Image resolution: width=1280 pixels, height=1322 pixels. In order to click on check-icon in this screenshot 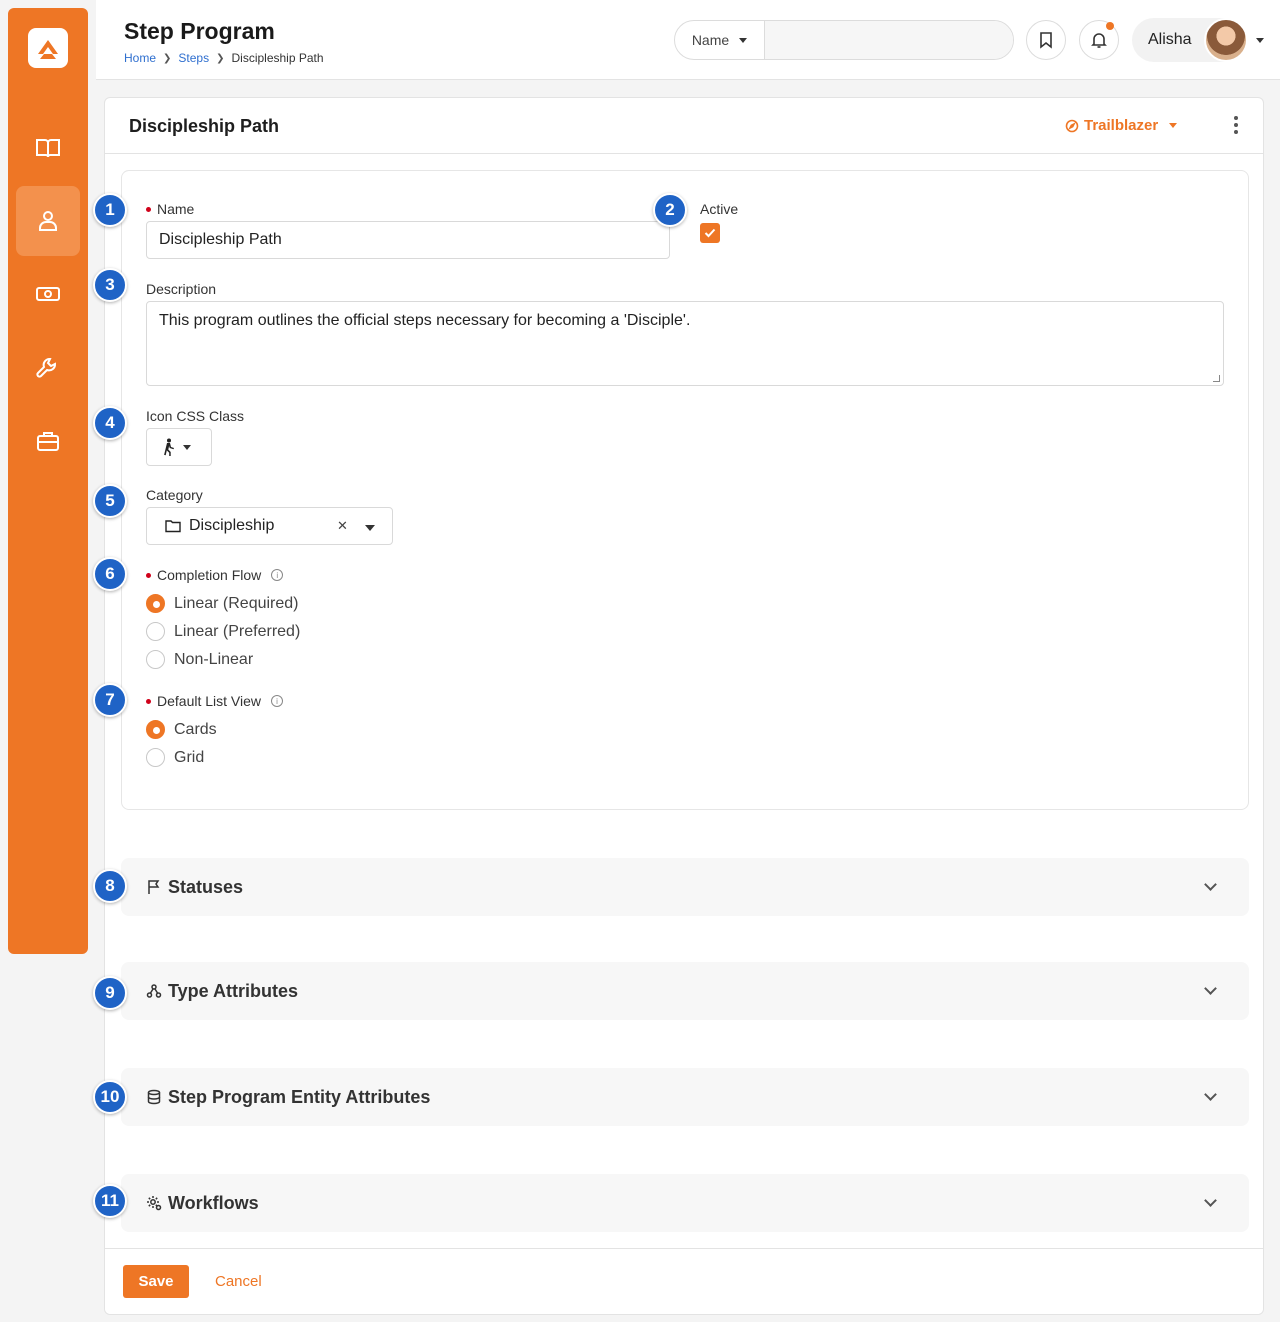, I will do `click(710, 233)`.